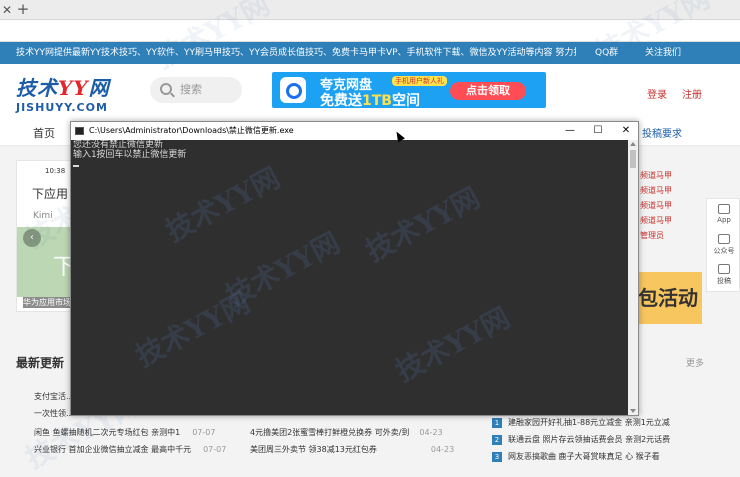 Image resolution: width=740 pixels, height=477 pixels. Describe the element at coordinates (37, 88) in the screenshot. I see `logo-main-text: 技术` at that location.